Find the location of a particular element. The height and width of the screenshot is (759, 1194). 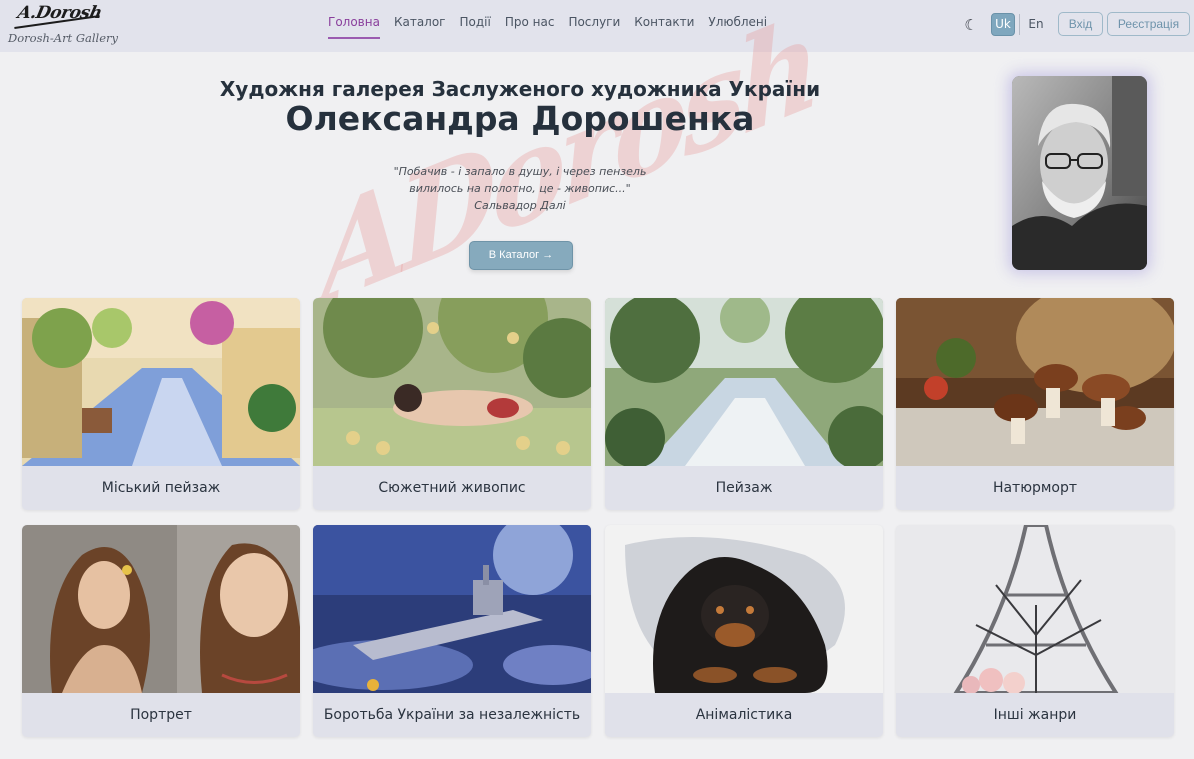

nav-item-catalog: Каталог is located at coordinates (420, 27).